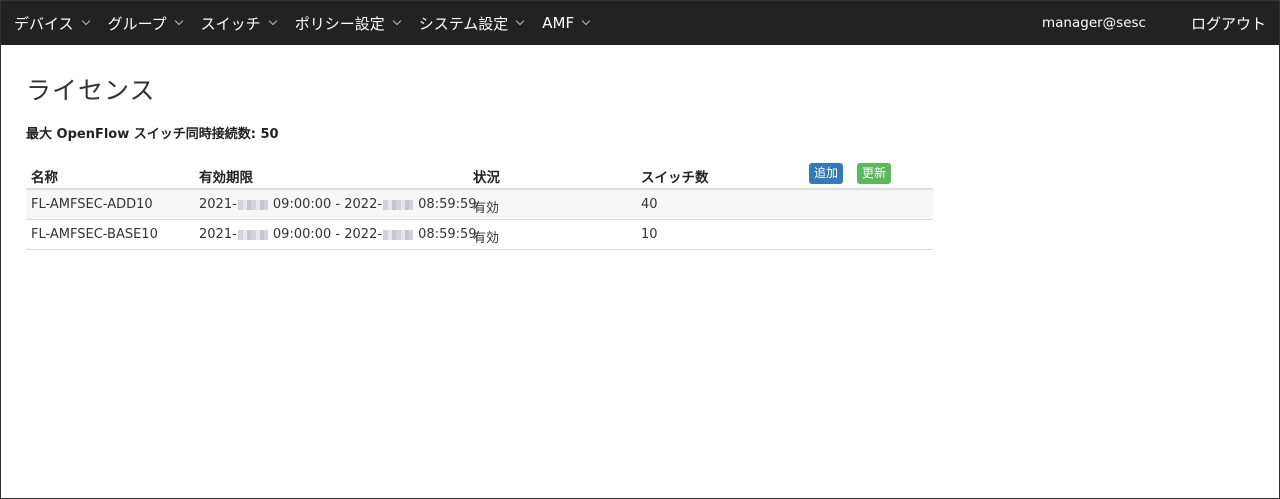  I want to click on nav-menu: デバイス グループ スイッチ ポリシー設定 システム設定 AMF, so click(304, 23).